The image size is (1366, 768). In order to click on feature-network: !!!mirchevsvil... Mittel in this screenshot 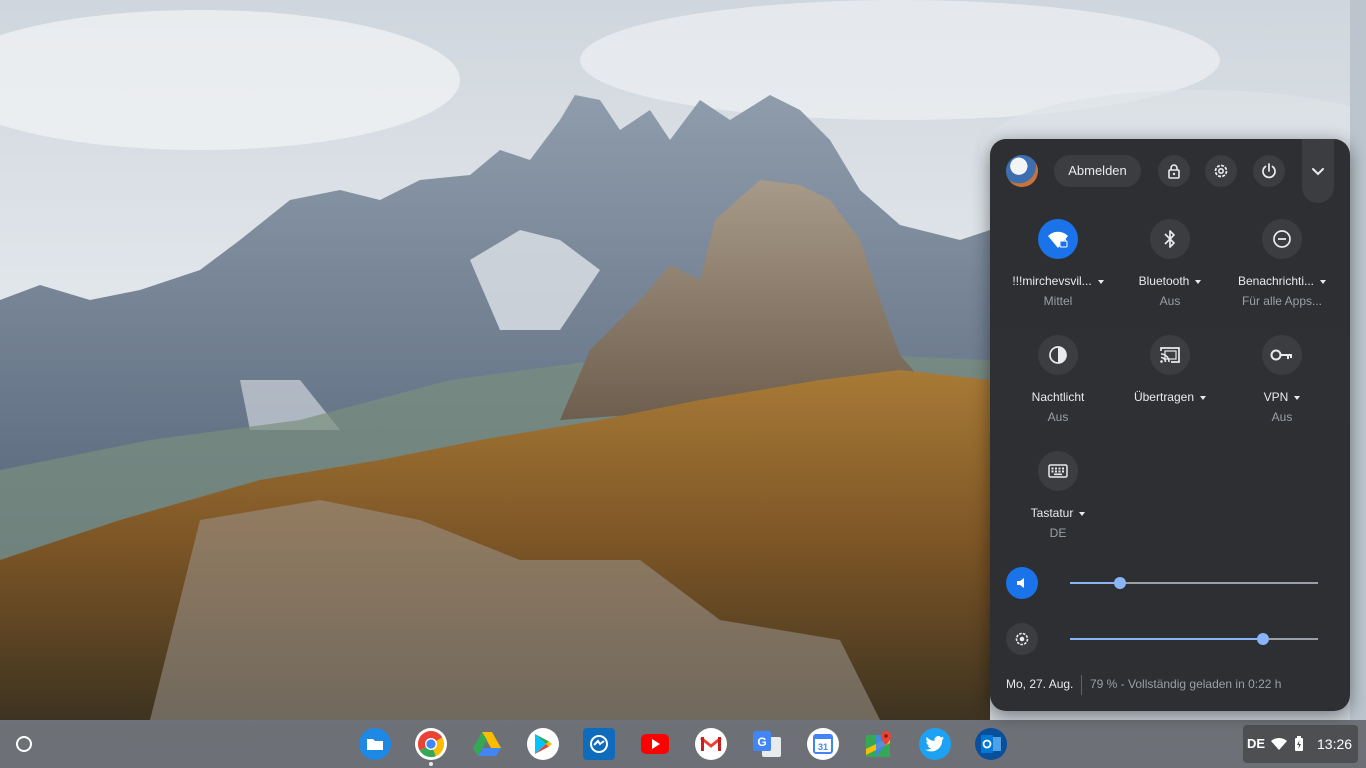, I will do `click(1058, 269)`.